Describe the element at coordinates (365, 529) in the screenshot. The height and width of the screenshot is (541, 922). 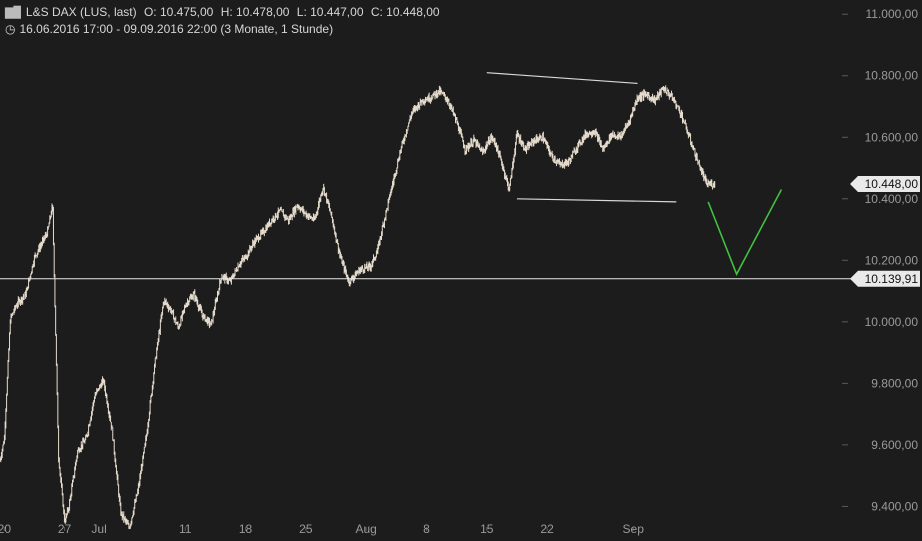
I see `x-tick-label: Aug` at that location.